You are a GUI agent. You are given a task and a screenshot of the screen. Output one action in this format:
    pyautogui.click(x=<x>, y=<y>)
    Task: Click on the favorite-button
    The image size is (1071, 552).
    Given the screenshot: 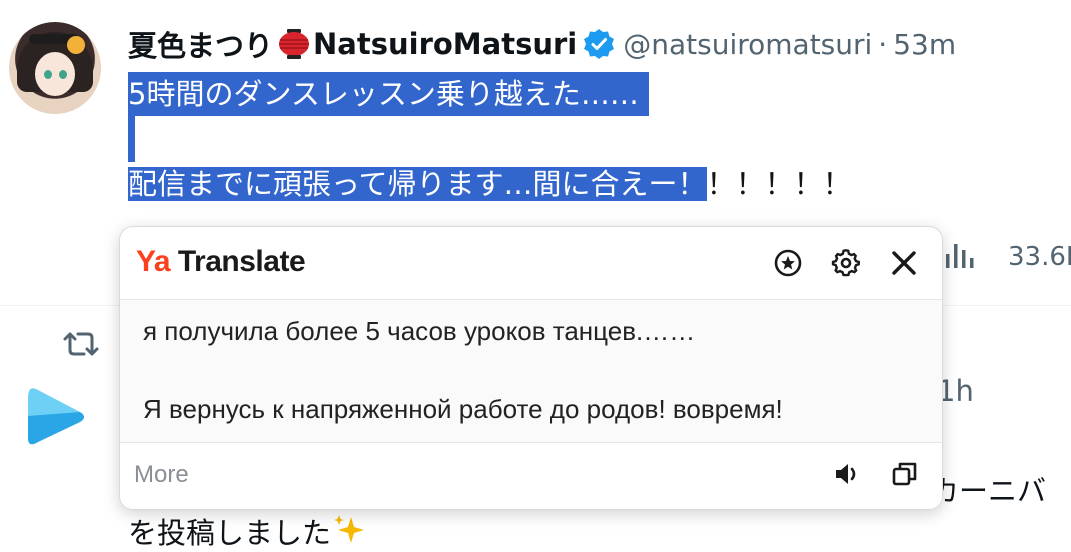 What is the action you would take?
    pyautogui.click(x=788, y=263)
    